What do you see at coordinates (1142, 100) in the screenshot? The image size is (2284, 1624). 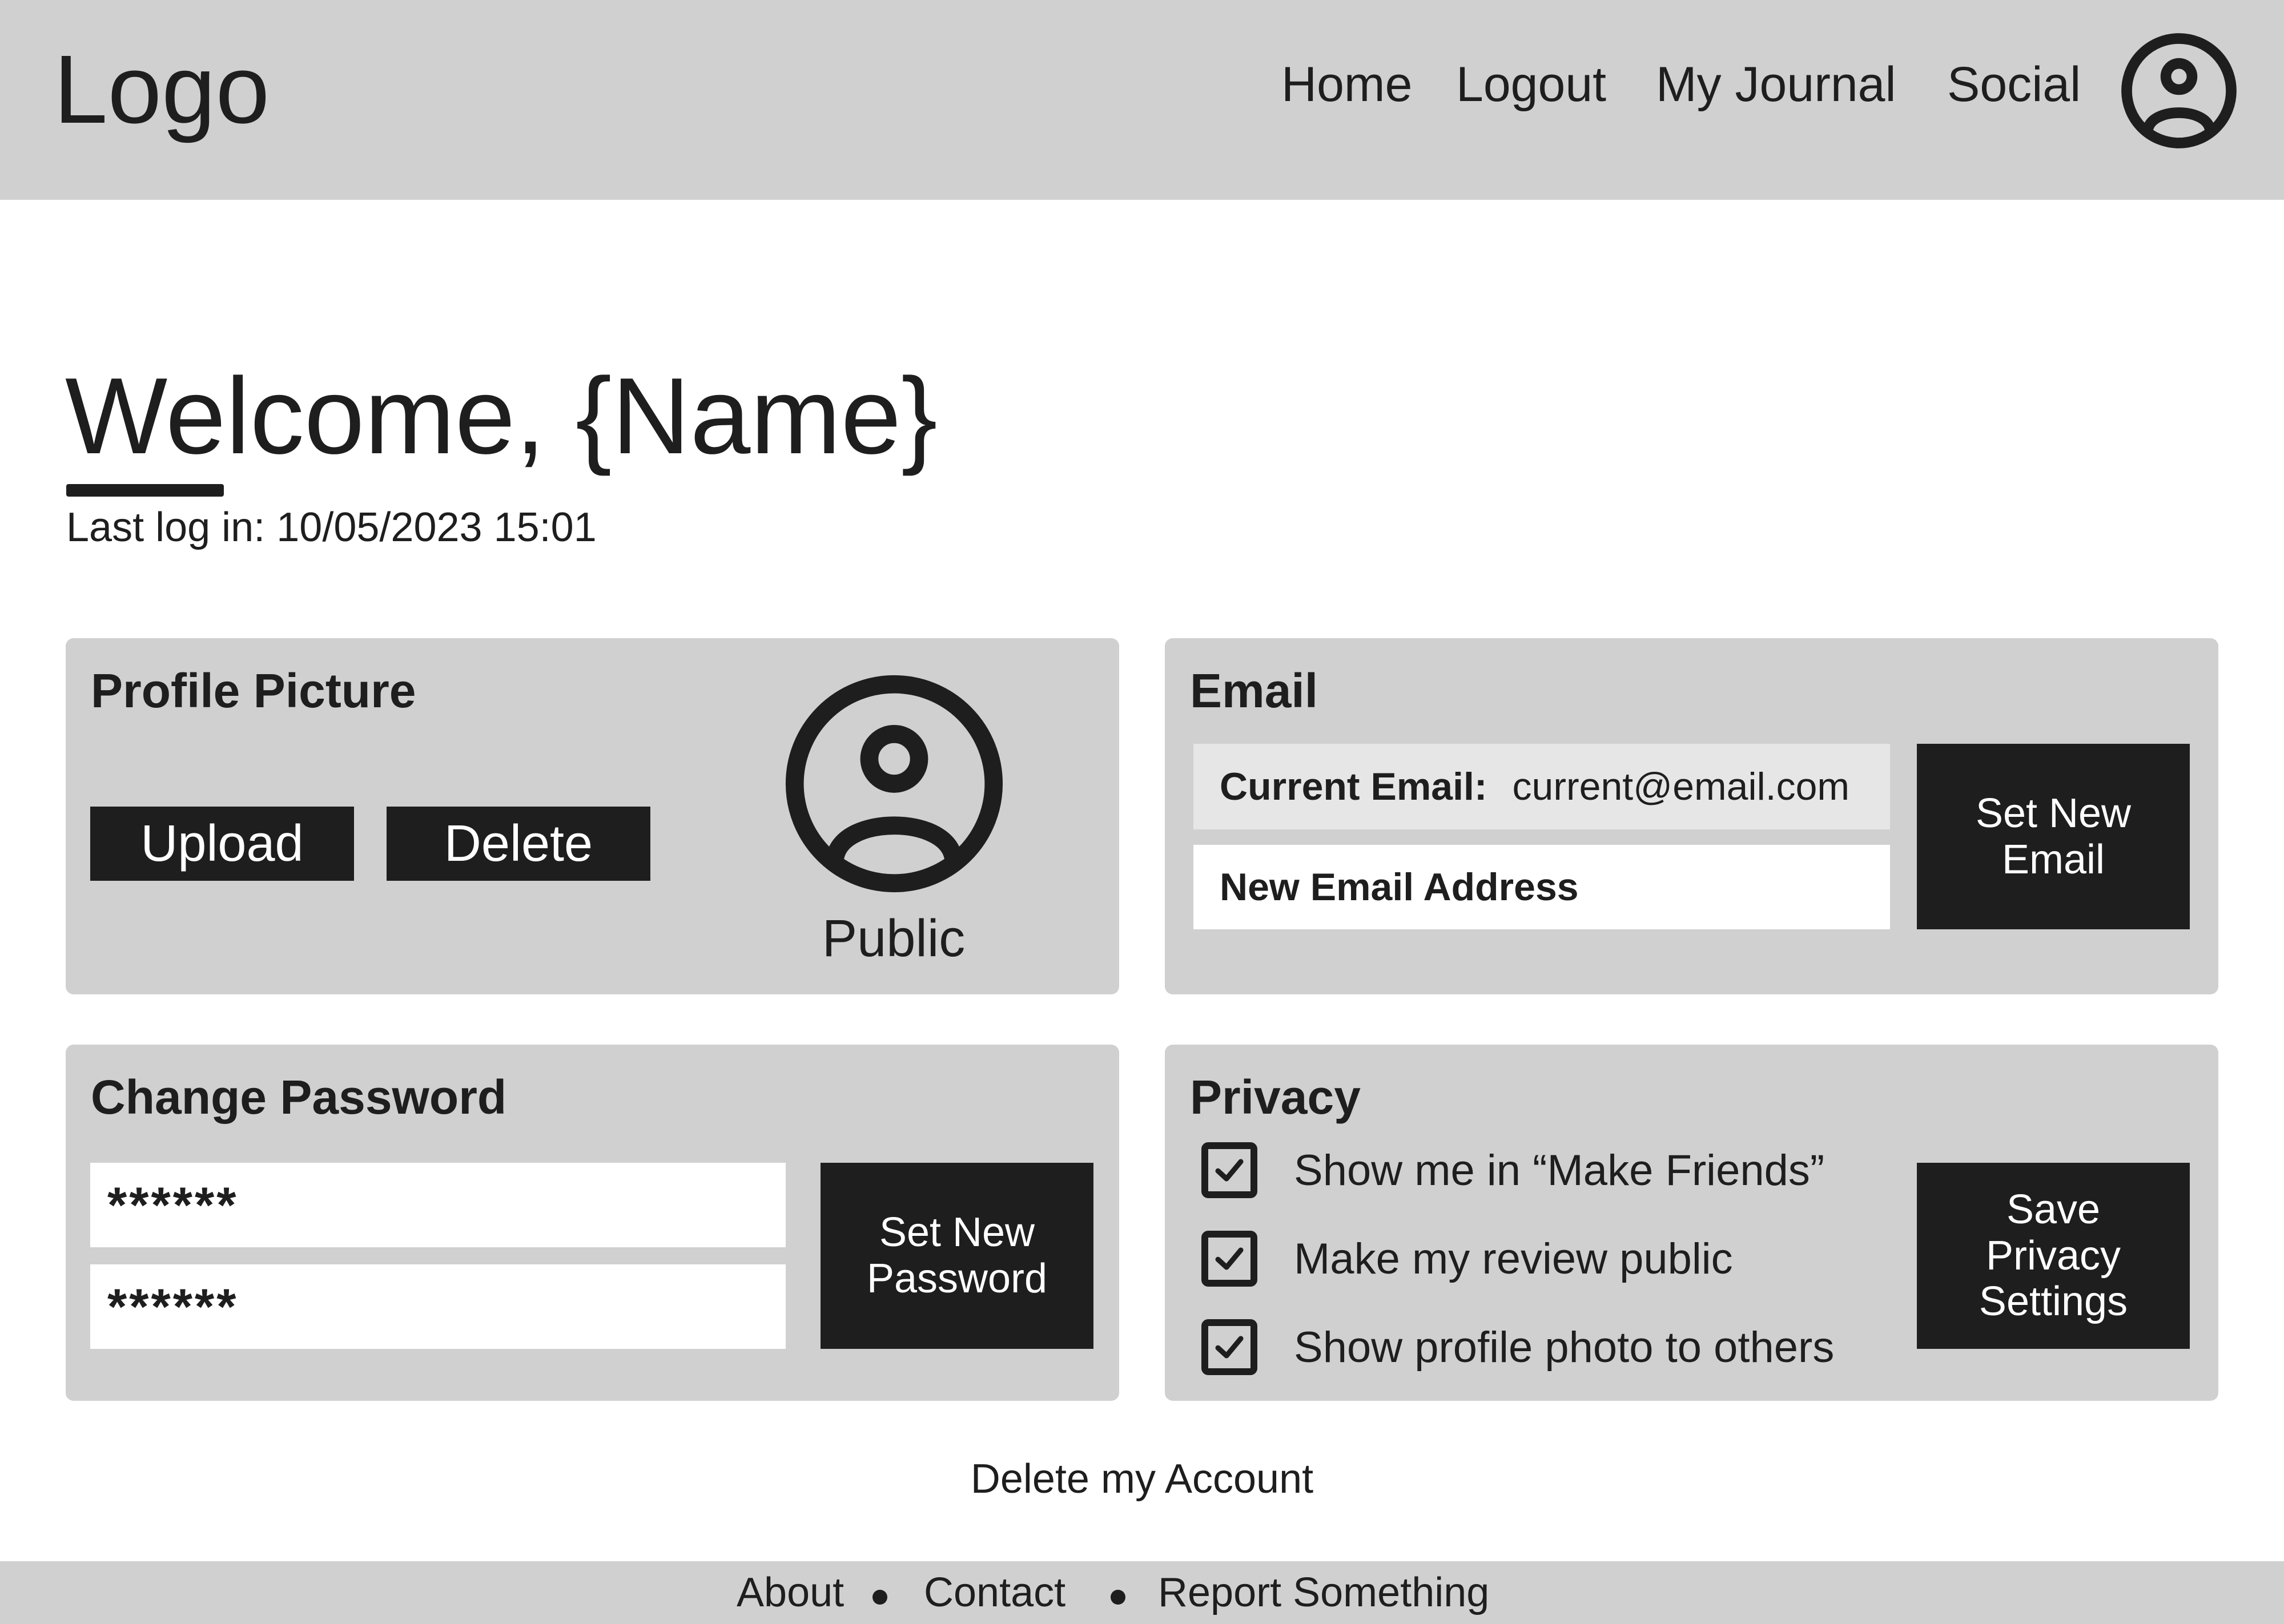 I see `top-navigation-bar: Logo Home Logout My Journal Social` at bounding box center [1142, 100].